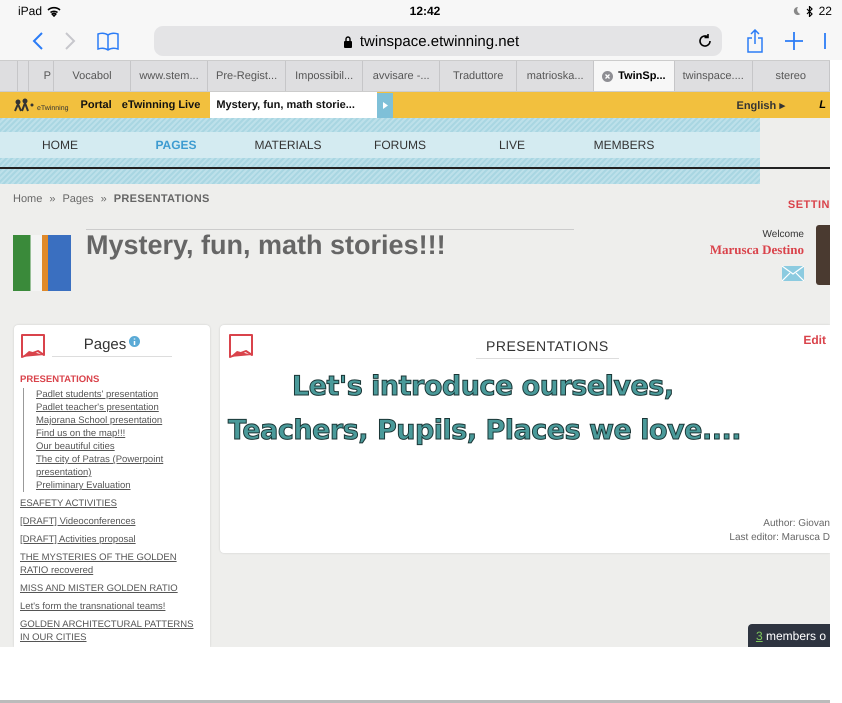 Image resolution: width=842 pixels, height=703 pixels. Describe the element at coordinates (809, 210) in the screenshot. I see `settings-link: SETTIN` at that location.